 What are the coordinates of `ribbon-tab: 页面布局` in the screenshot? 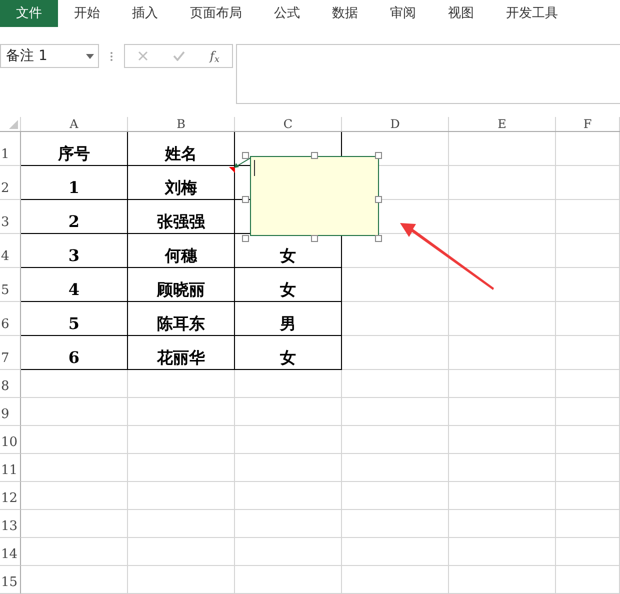 It's located at (216, 13).